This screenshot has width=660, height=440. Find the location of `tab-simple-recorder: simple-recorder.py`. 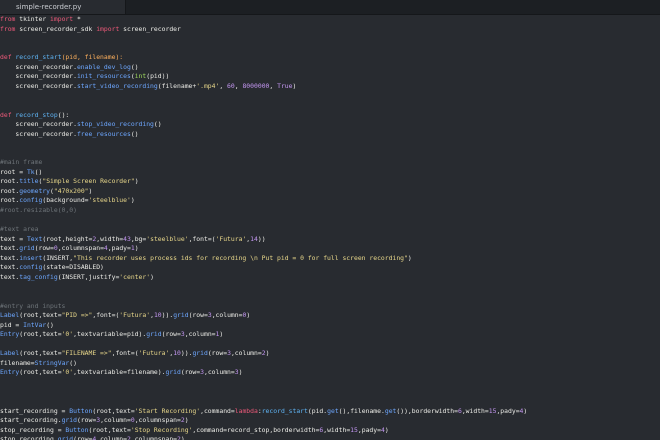

tab-simple-recorder: simple-recorder.py is located at coordinates (63, 7).